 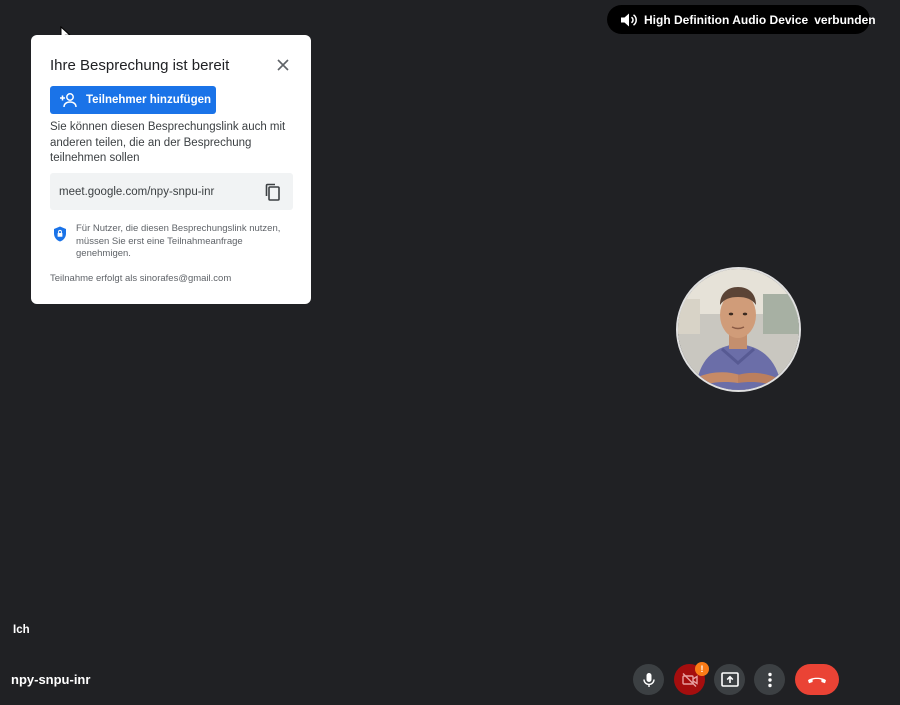 What do you see at coordinates (283, 65) in the screenshot?
I see `close-icon` at bounding box center [283, 65].